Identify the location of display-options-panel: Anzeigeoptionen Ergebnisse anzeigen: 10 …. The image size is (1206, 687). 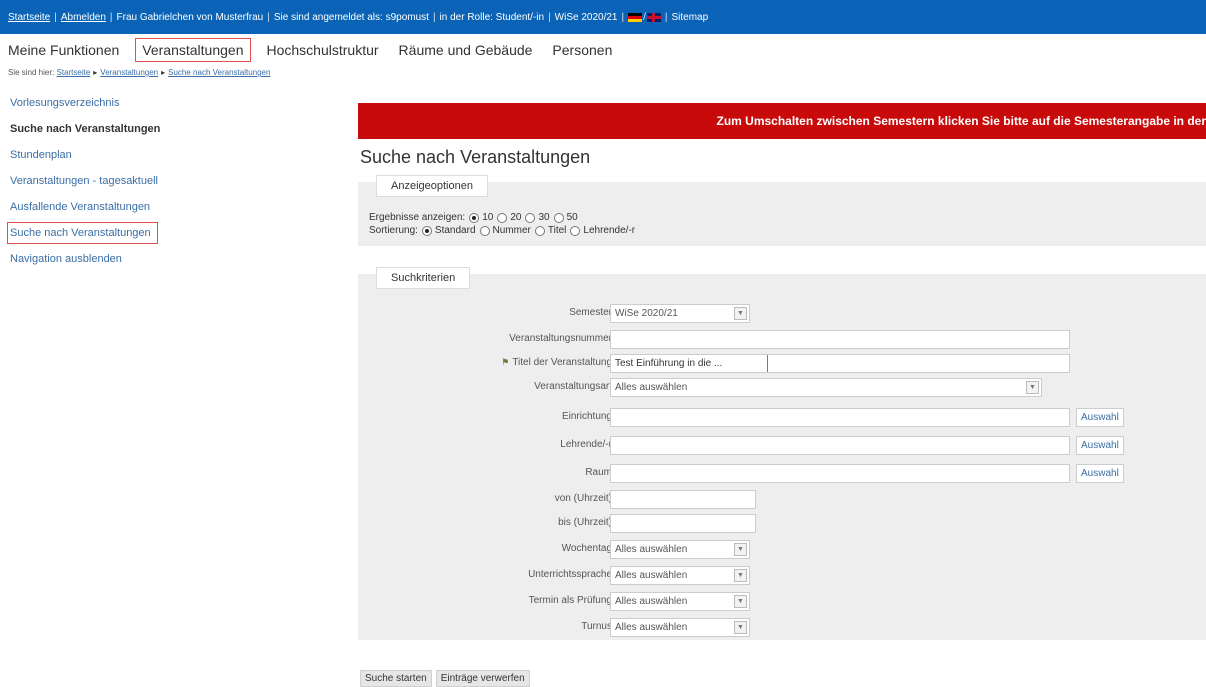
(782, 210).